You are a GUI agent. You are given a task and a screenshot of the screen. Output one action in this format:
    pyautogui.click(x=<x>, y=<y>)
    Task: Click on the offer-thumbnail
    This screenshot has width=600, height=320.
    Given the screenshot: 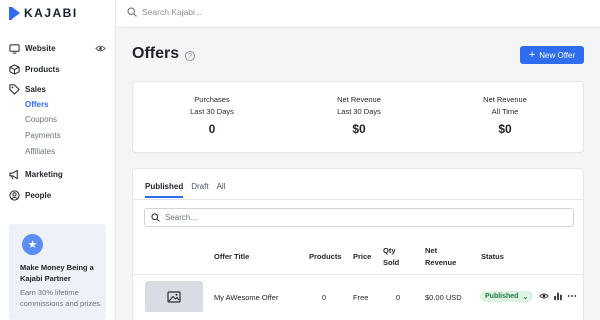 What is the action you would take?
    pyautogui.click(x=174, y=296)
    